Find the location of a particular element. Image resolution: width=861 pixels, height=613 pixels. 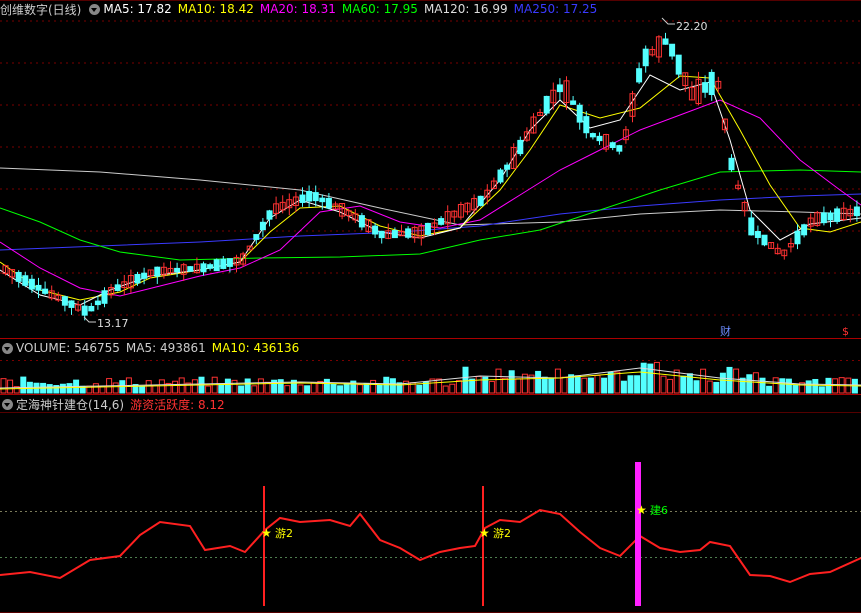

volume-value: VOLUME: 546755 is located at coordinates (68, 348).